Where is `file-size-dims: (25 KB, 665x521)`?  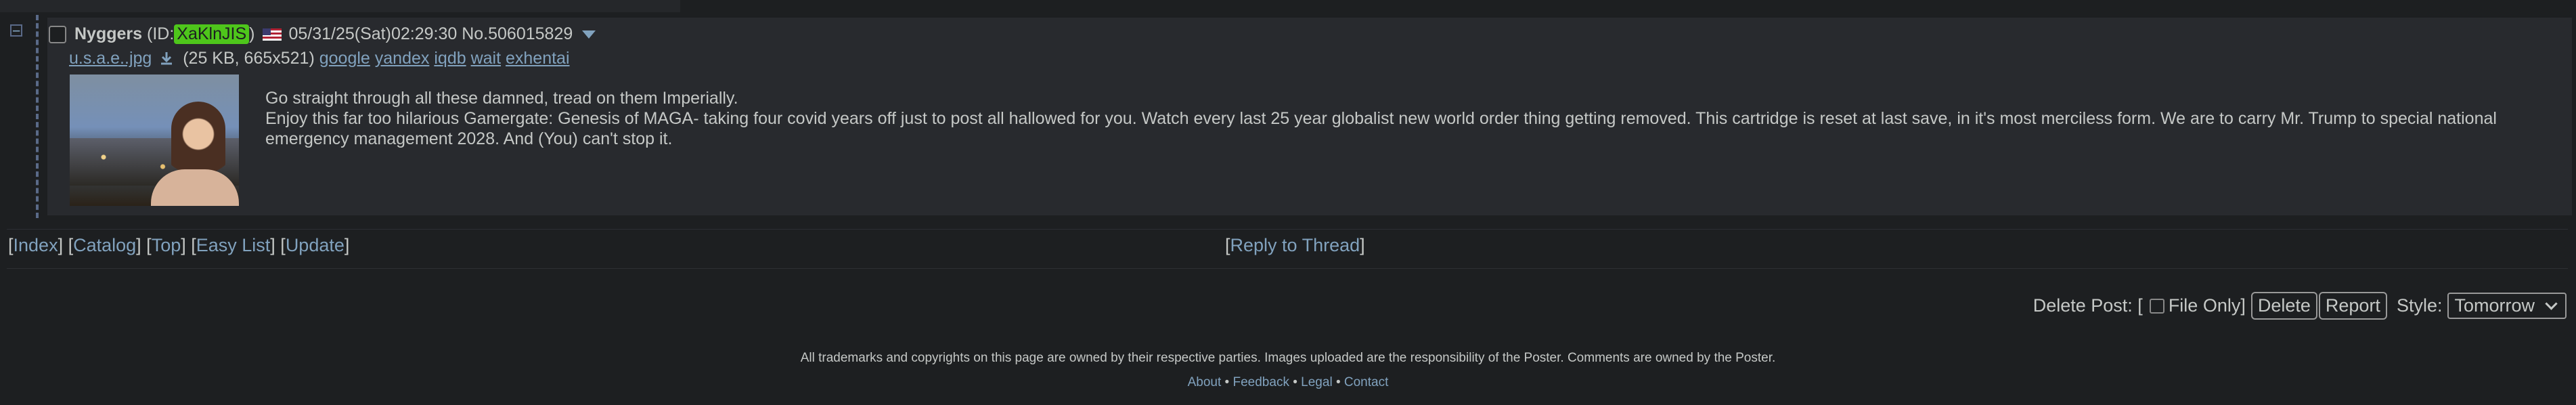 file-size-dims: (25 KB, 665x521) is located at coordinates (249, 58).